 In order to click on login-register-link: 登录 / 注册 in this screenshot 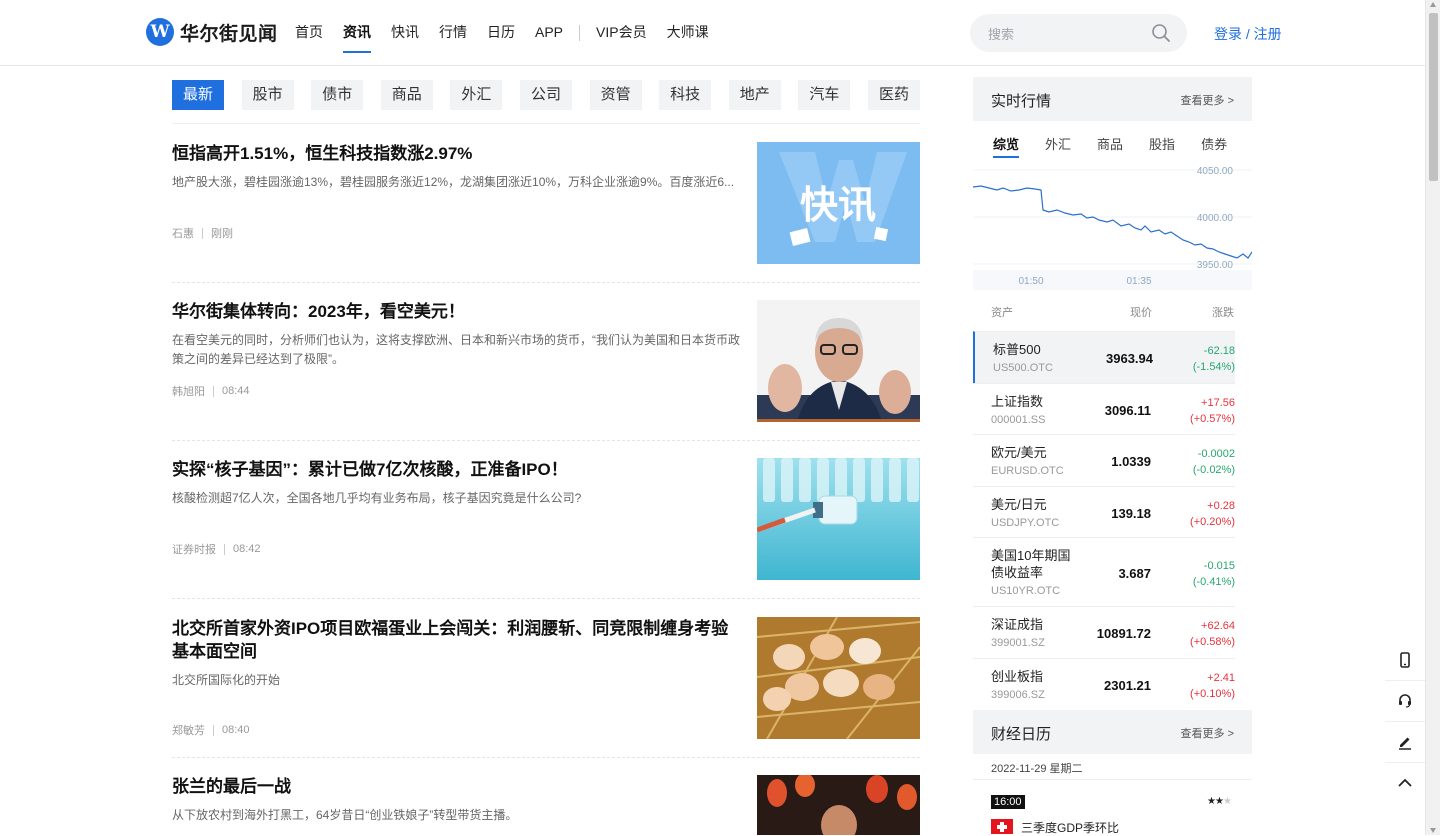, I will do `click(1248, 34)`.